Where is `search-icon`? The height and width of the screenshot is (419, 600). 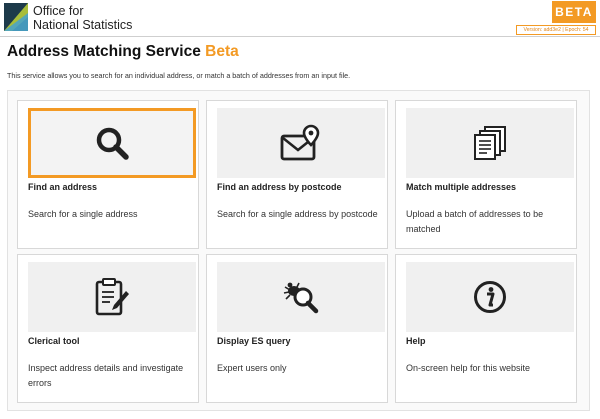 search-icon is located at coordinates (112, 143).